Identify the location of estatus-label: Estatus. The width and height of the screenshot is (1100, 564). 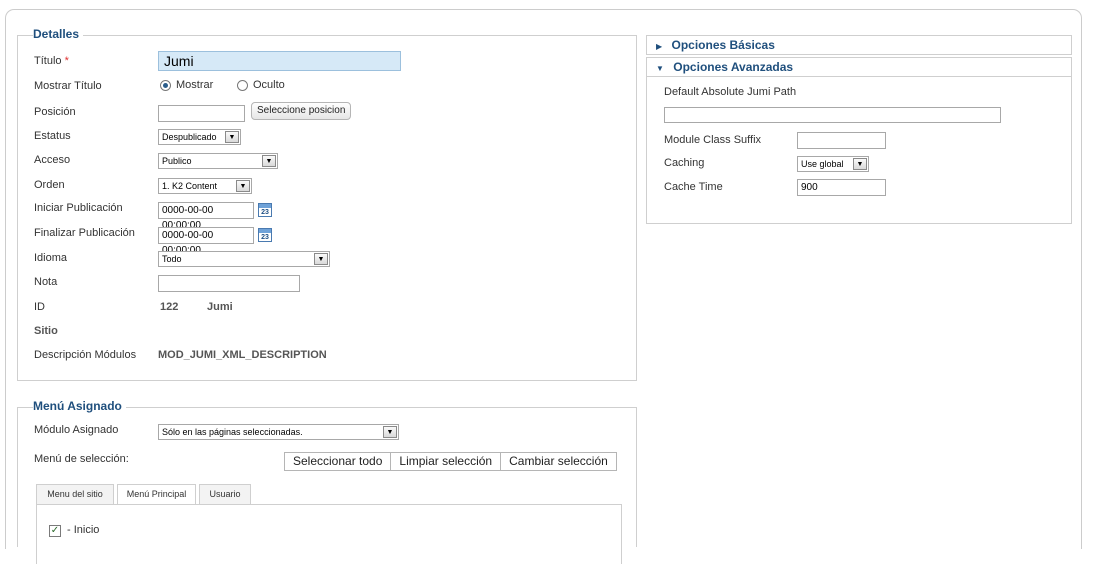
(52, 136).